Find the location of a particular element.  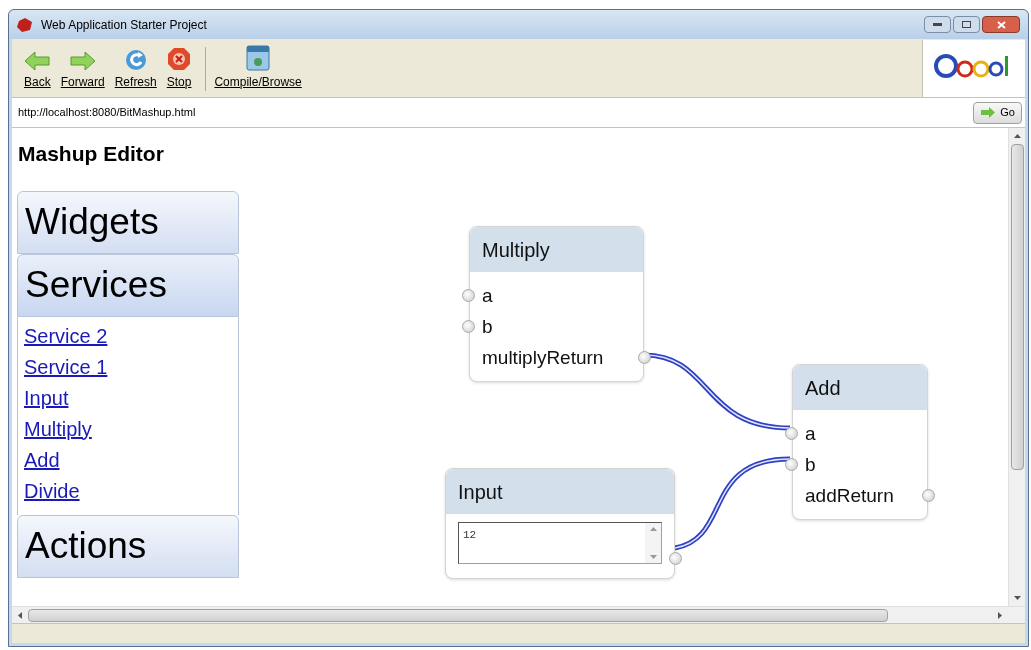

close-icon is located at coordinates (1001, 24).